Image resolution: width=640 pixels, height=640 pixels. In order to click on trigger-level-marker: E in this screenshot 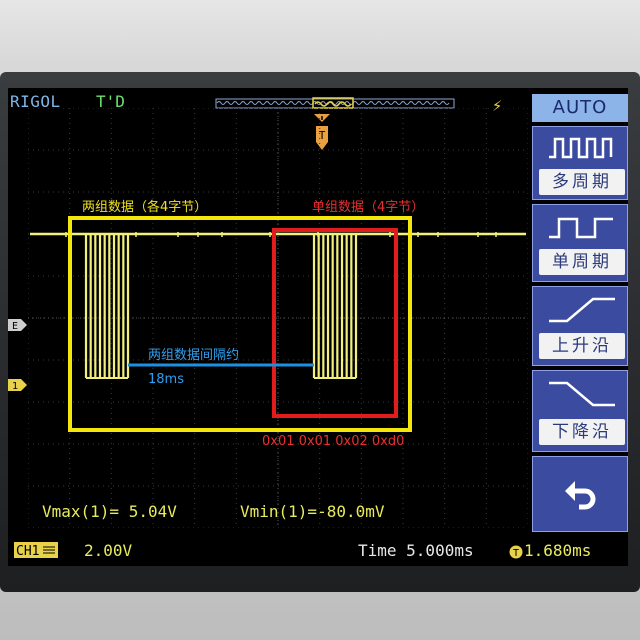, I will do `click(17, 325)`.